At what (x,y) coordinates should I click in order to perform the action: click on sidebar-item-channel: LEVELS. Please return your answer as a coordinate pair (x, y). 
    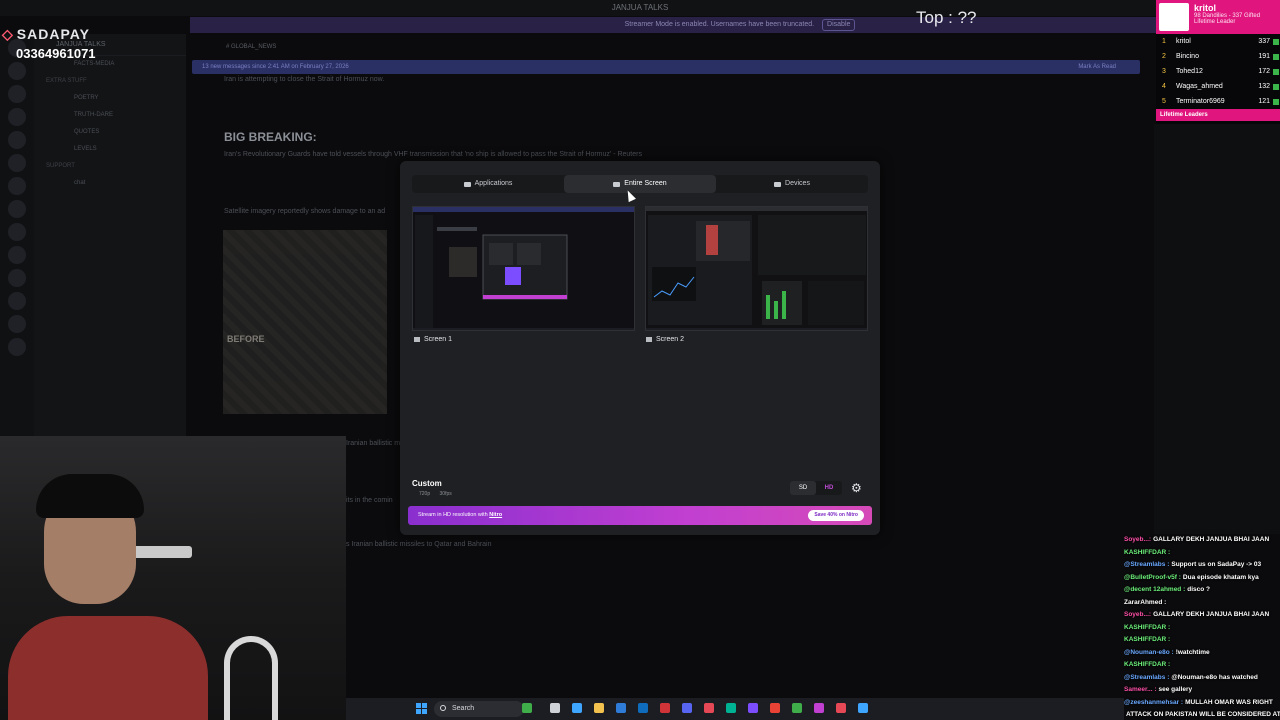
    Looking at the image, I should click on (110, 149).